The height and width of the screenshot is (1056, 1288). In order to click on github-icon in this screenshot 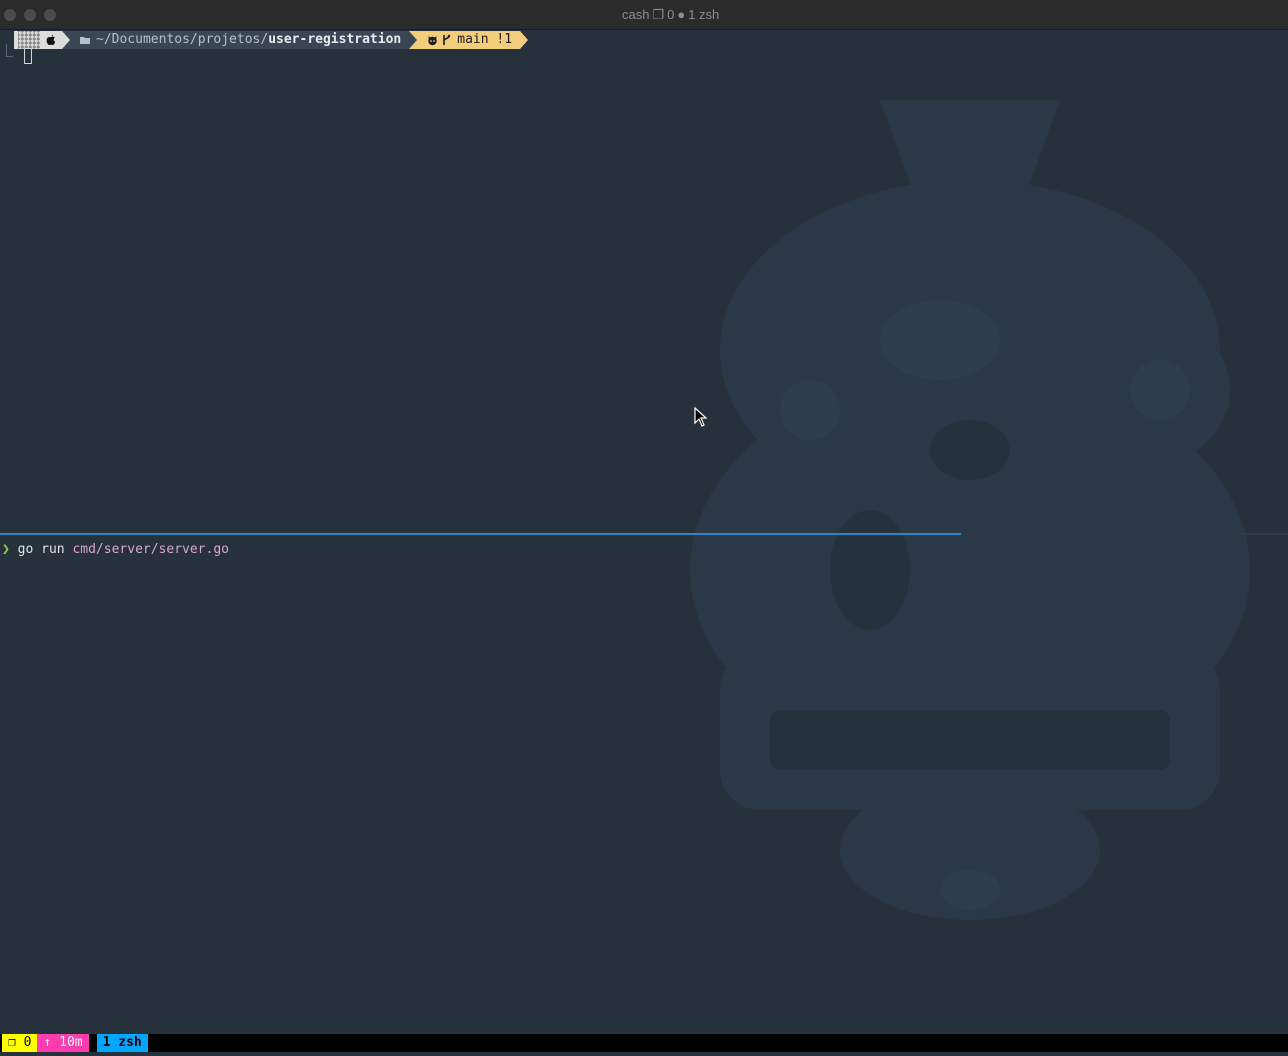, I will do `click(432, 40)`.